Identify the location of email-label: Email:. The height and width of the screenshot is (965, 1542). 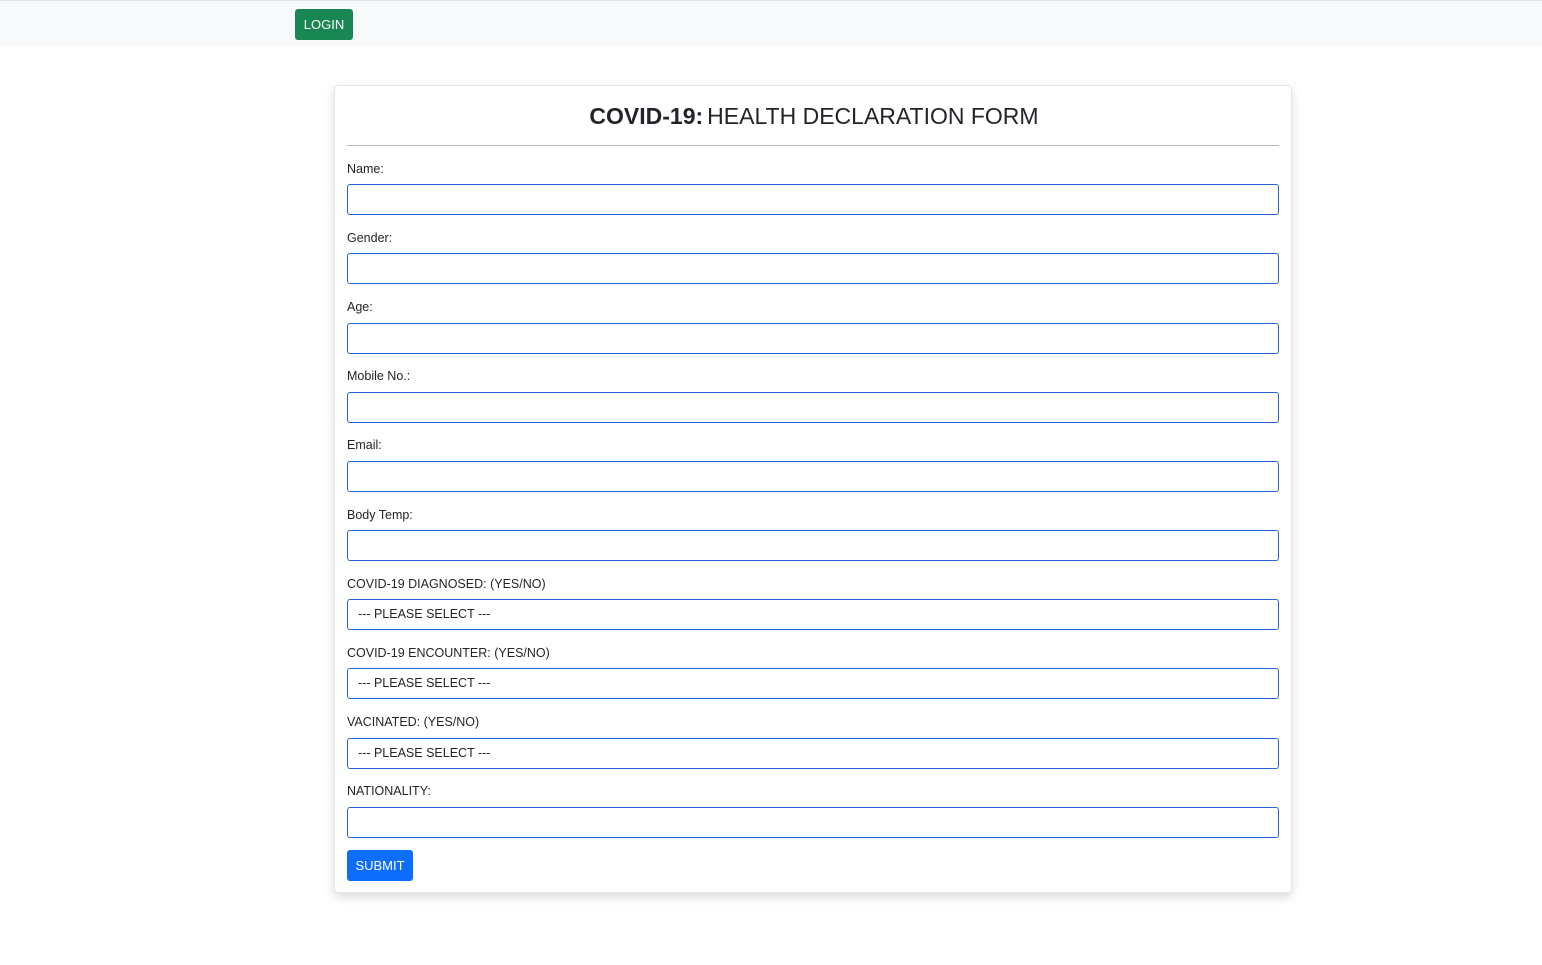
(364, 445).